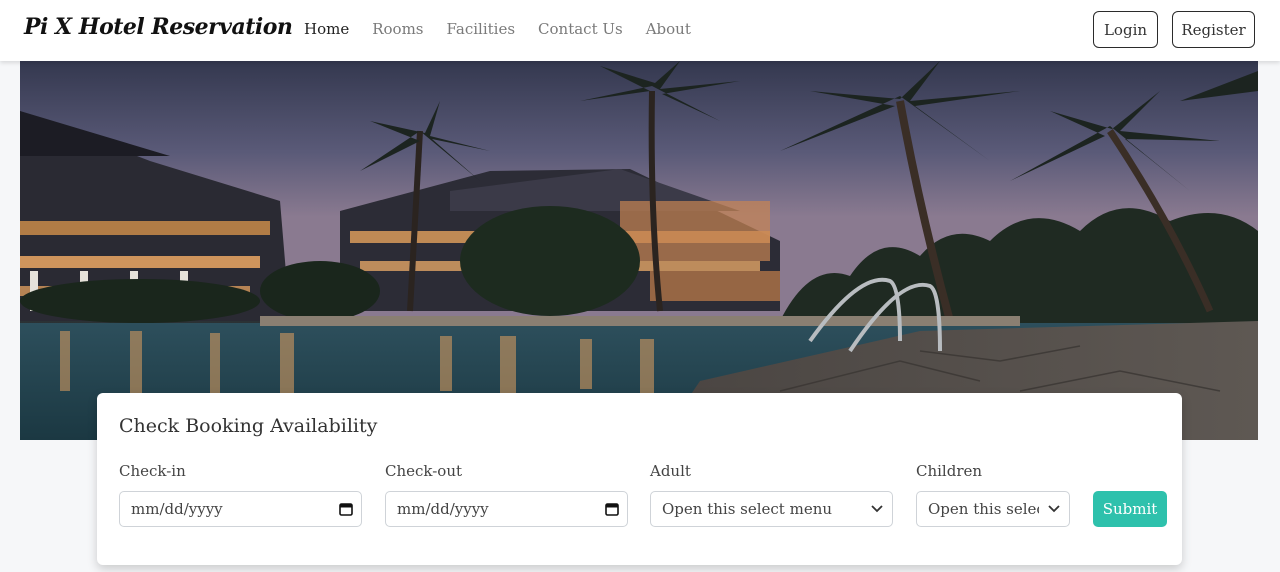 The height and width of the screenshot is (572, 1280). Describe the element at coordinates (481, 29) in the screenshot. I see `nav-facilities: Facilities` at that location.